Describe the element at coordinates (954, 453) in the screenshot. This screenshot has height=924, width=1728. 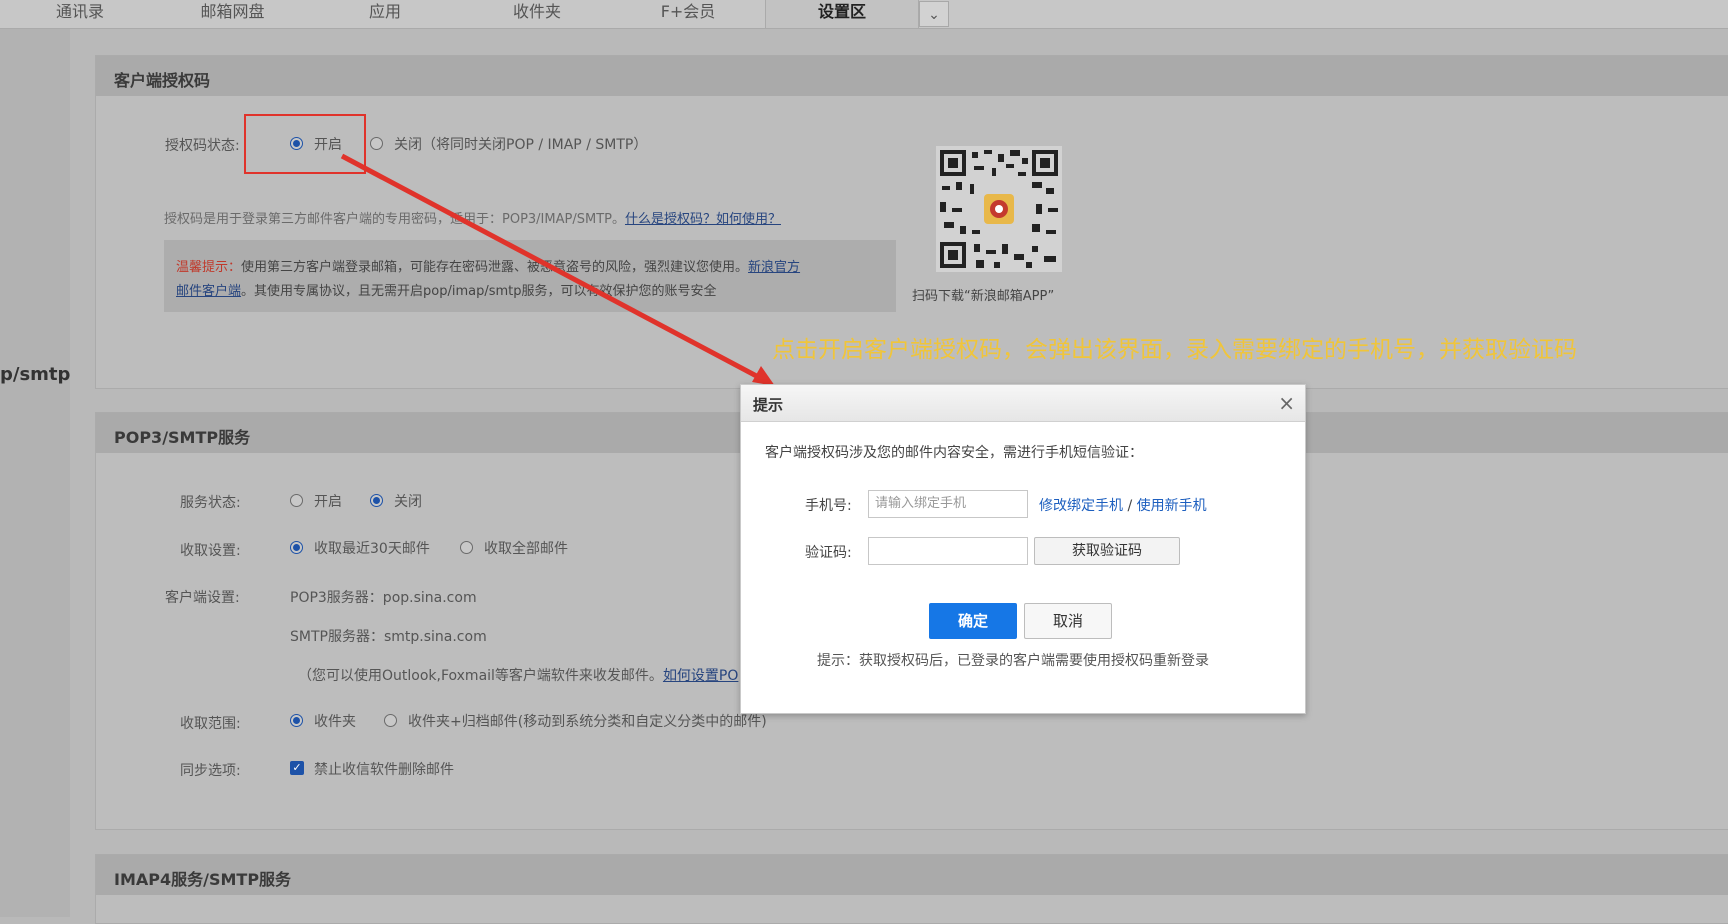
I see `dialog-intro: 客户端授权码涉及您的邮件内容安全，需进行手机短信验证：` at that location.